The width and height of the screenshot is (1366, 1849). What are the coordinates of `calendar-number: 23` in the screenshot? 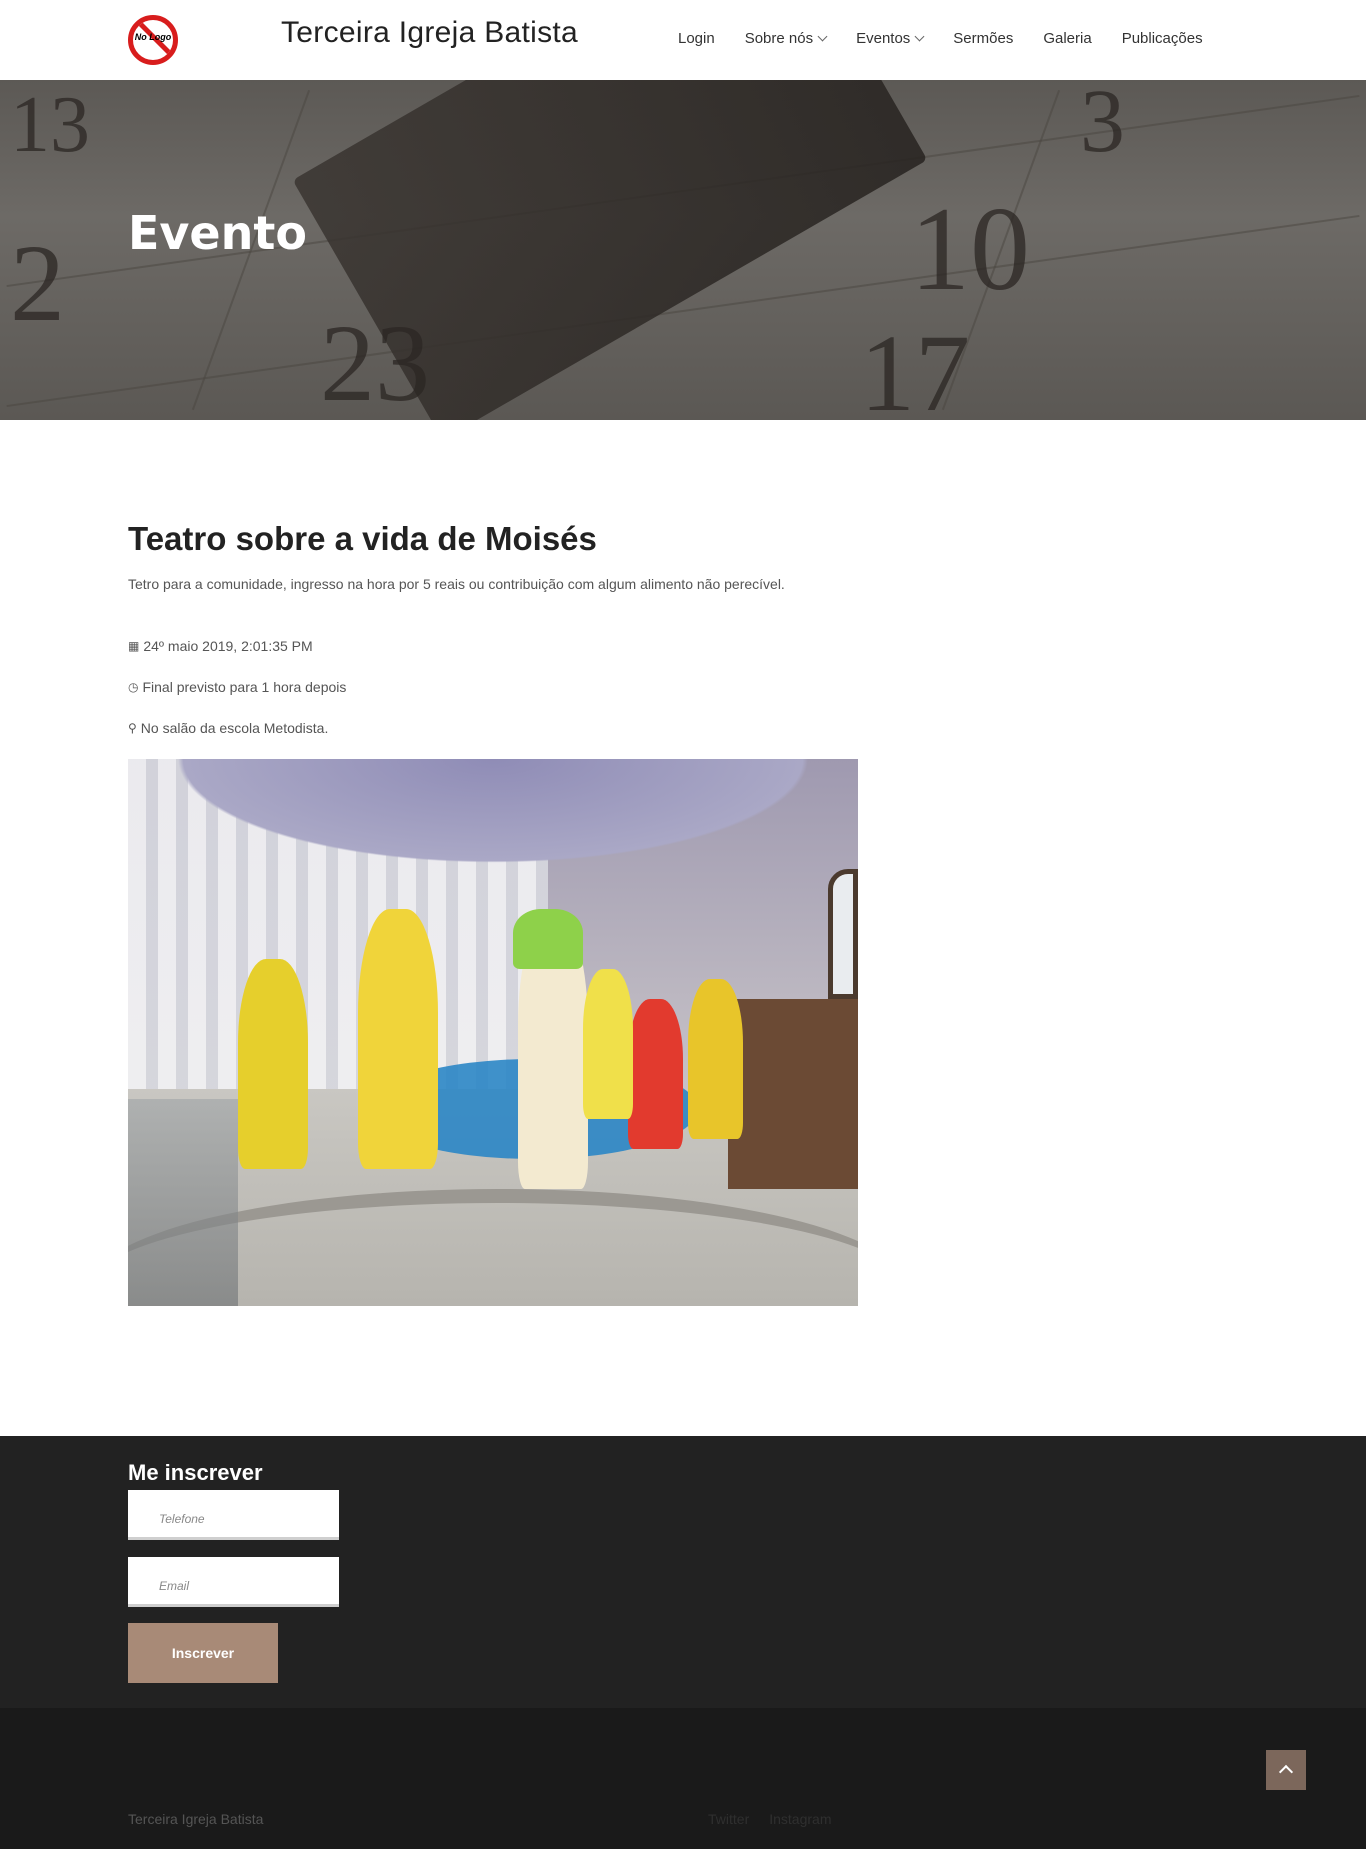 It's located at (375, 361).